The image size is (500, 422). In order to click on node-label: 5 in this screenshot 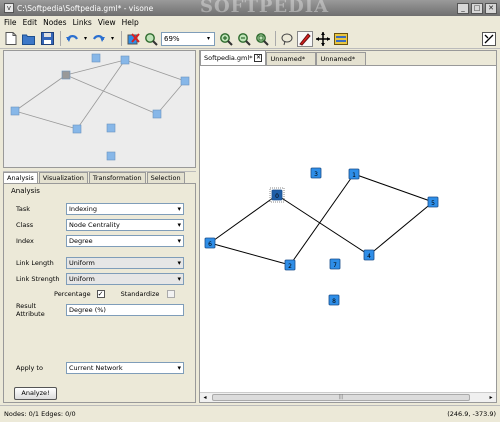, I will do `click(433, 203)`.